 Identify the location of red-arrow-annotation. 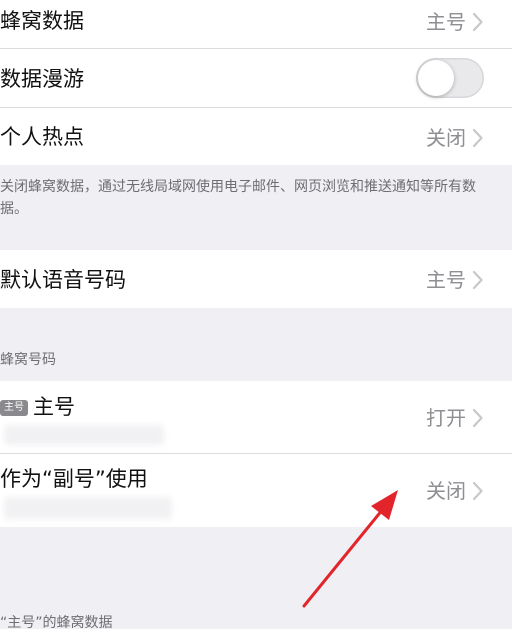
(350, 549).